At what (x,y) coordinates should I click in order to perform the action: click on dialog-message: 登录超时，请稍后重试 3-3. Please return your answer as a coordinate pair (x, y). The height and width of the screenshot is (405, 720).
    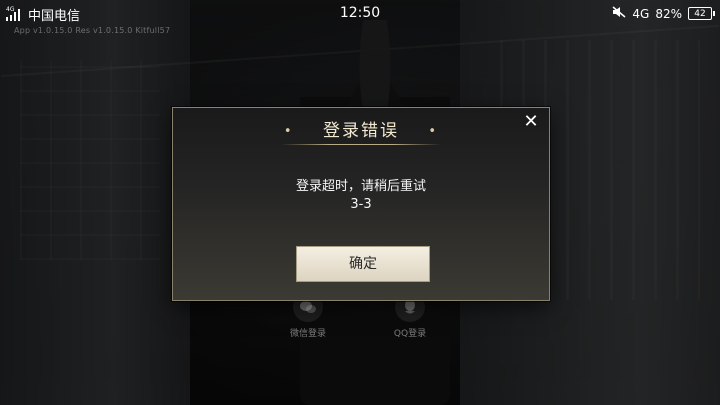
    Looking at the image, I should click on (361, 196).